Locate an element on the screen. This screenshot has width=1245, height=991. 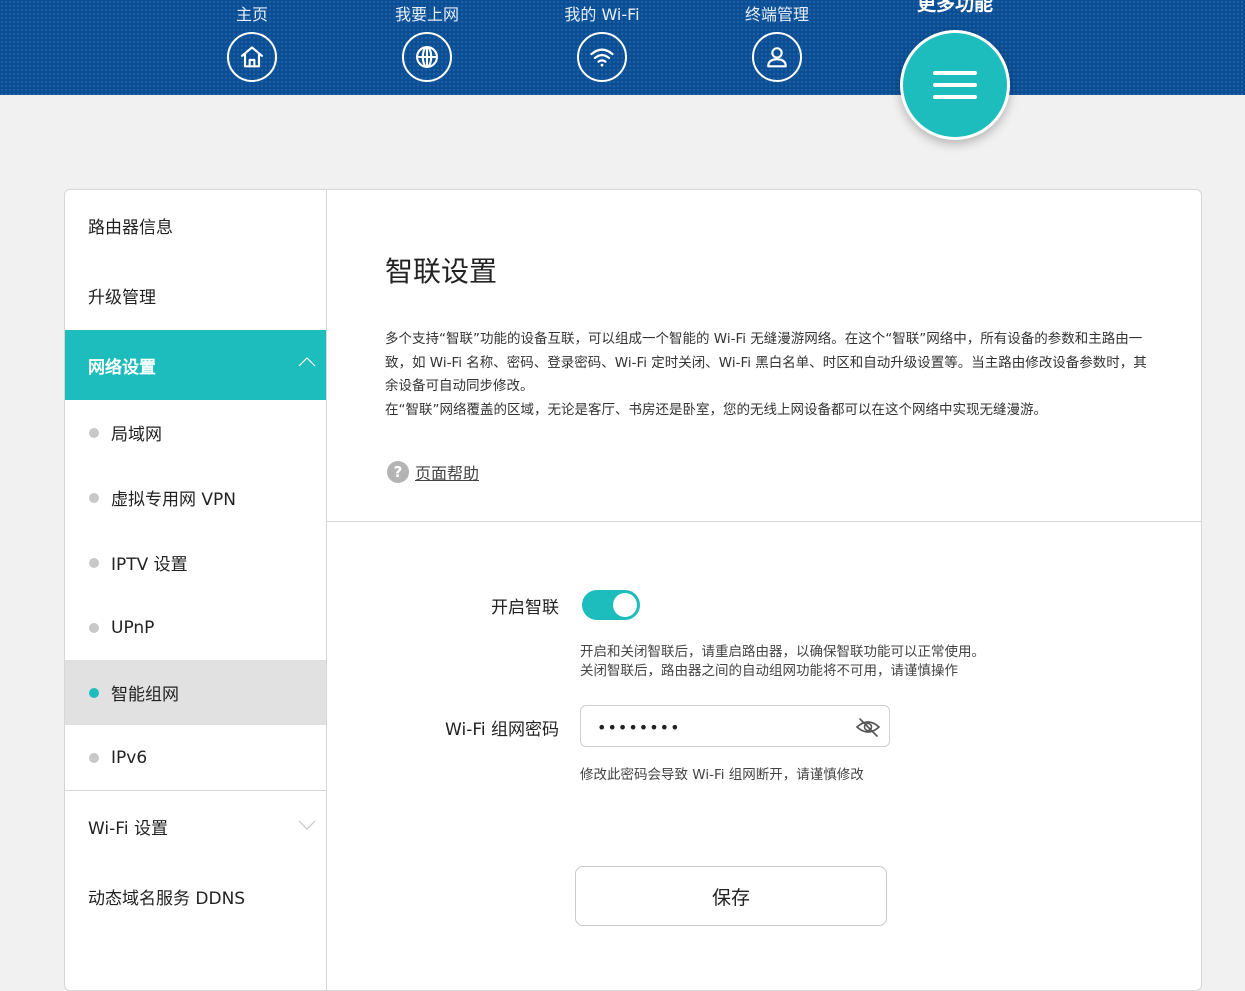
sidebar-subitem-vpn: 虚拟专用网 VPN is located at coordinates (195, 497).